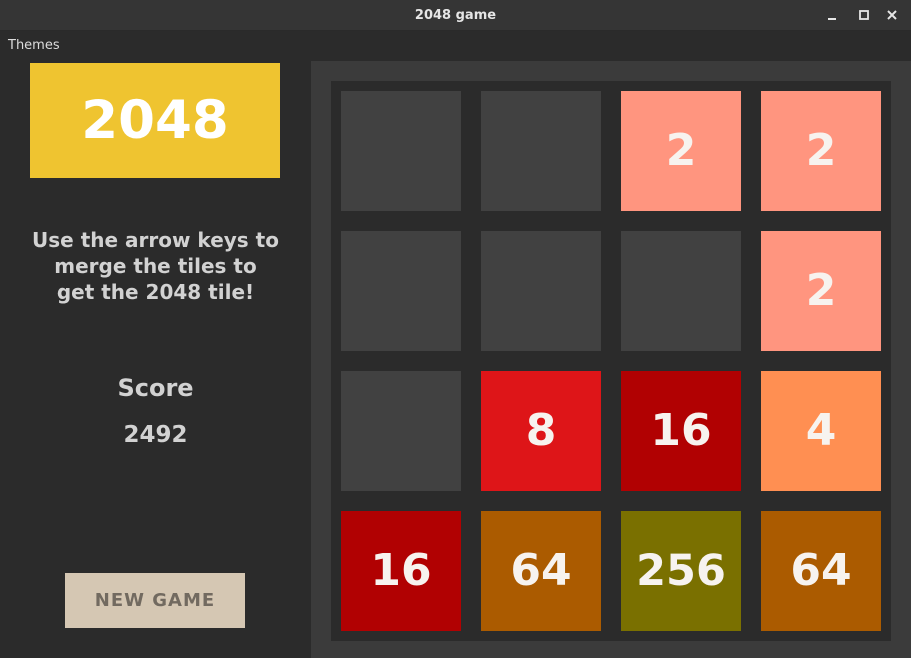 The width and height of the screenshot is (911, 658). I want to click on tile-4: 4, so click(821, 431).